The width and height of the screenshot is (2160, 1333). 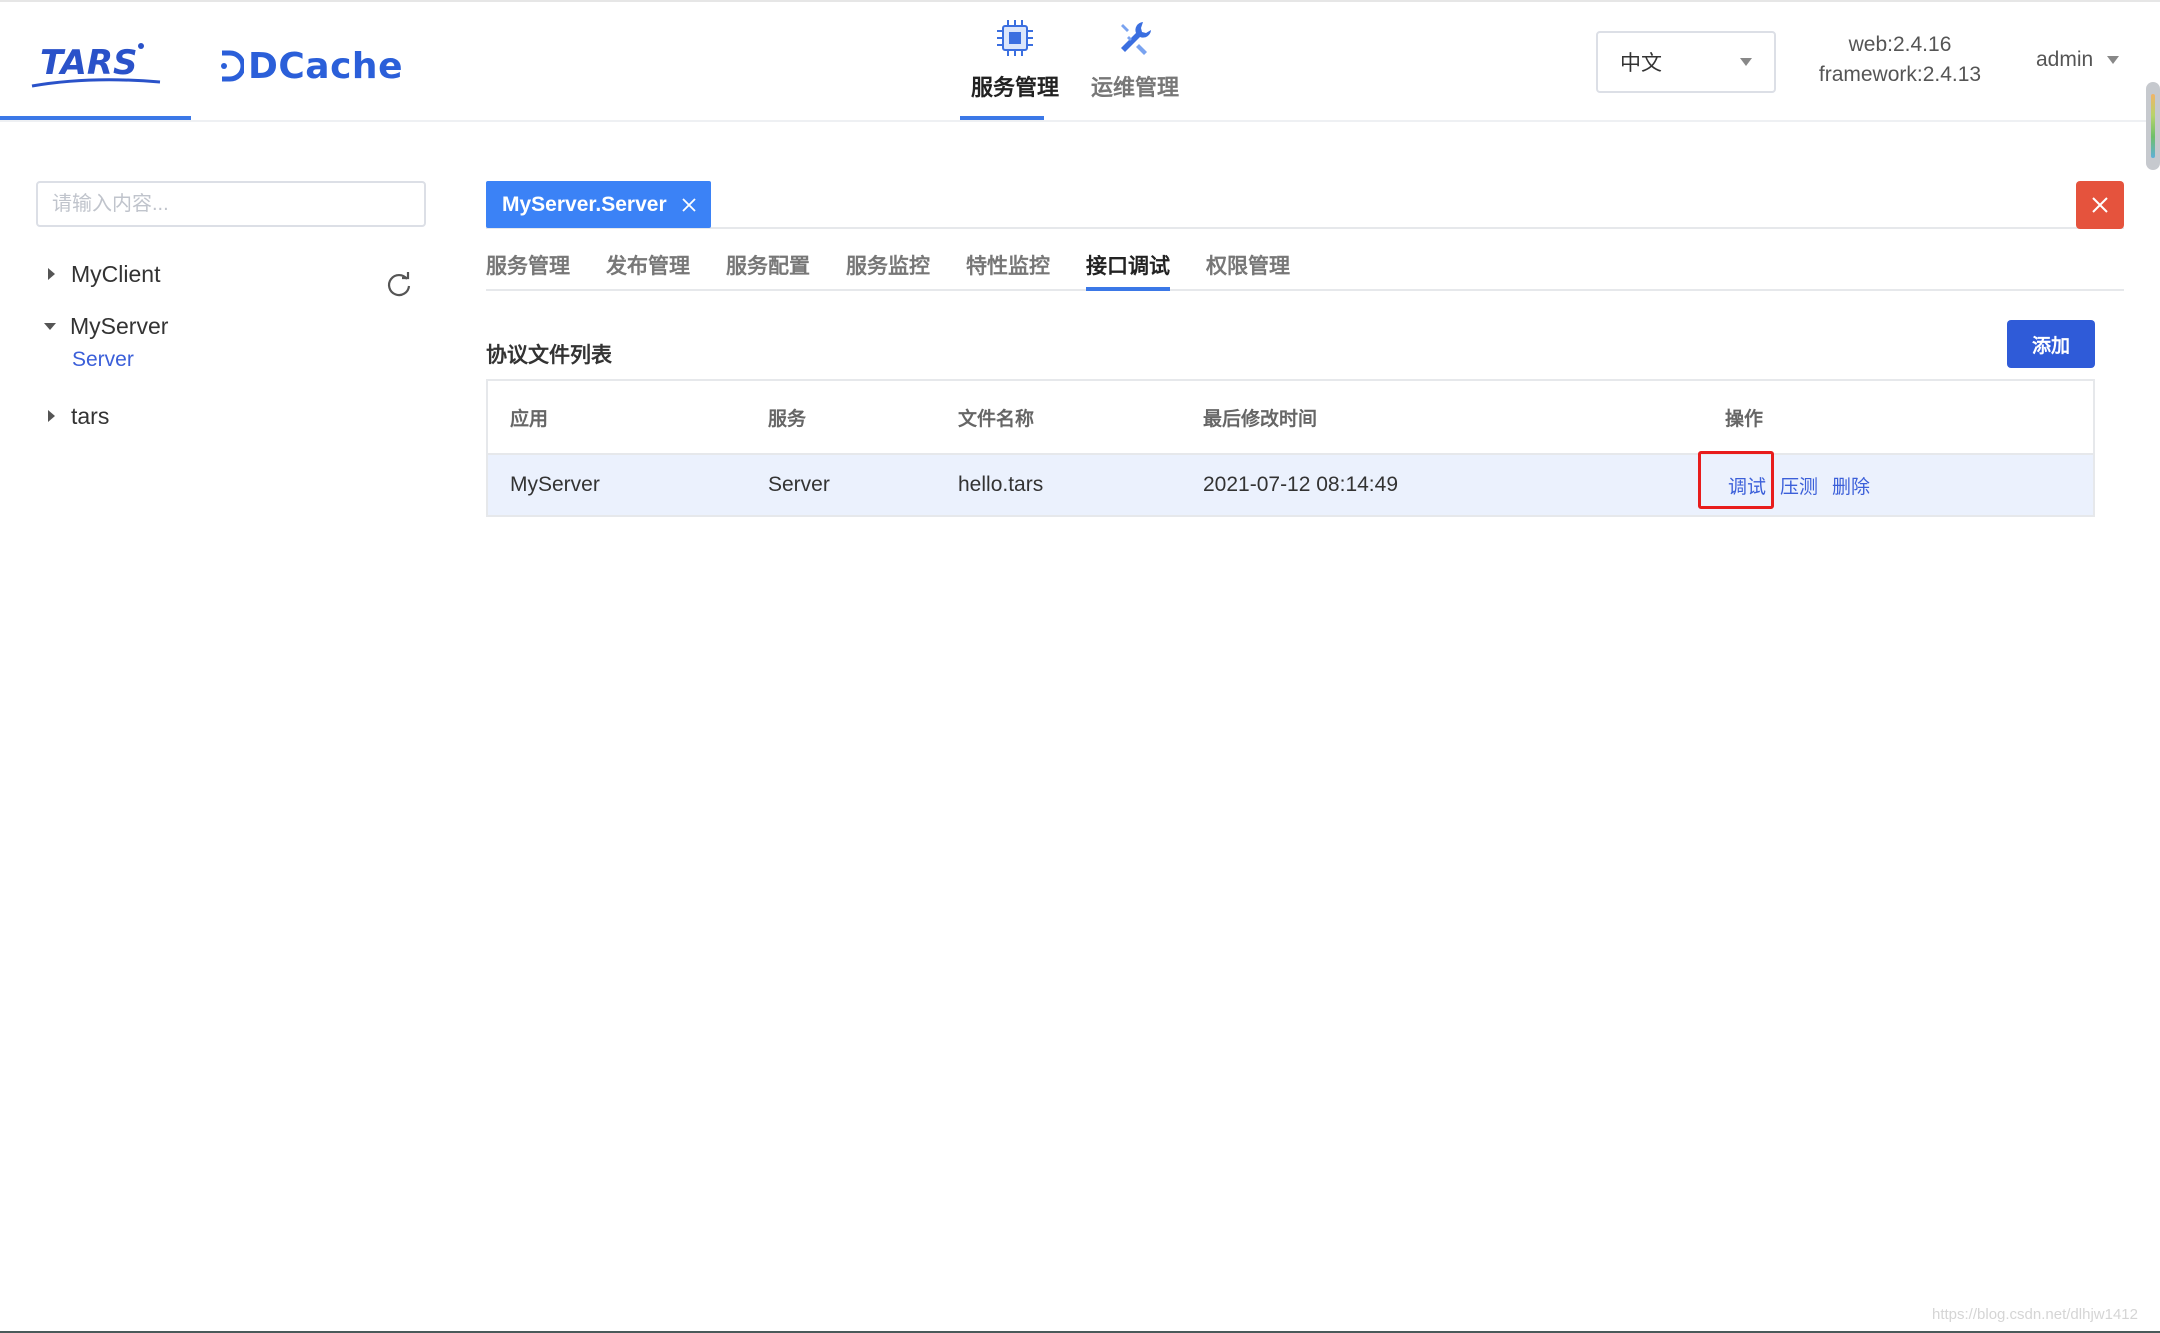 I want to click on section-header: 协议文件列表 添加, so click(x=1305, y=335).